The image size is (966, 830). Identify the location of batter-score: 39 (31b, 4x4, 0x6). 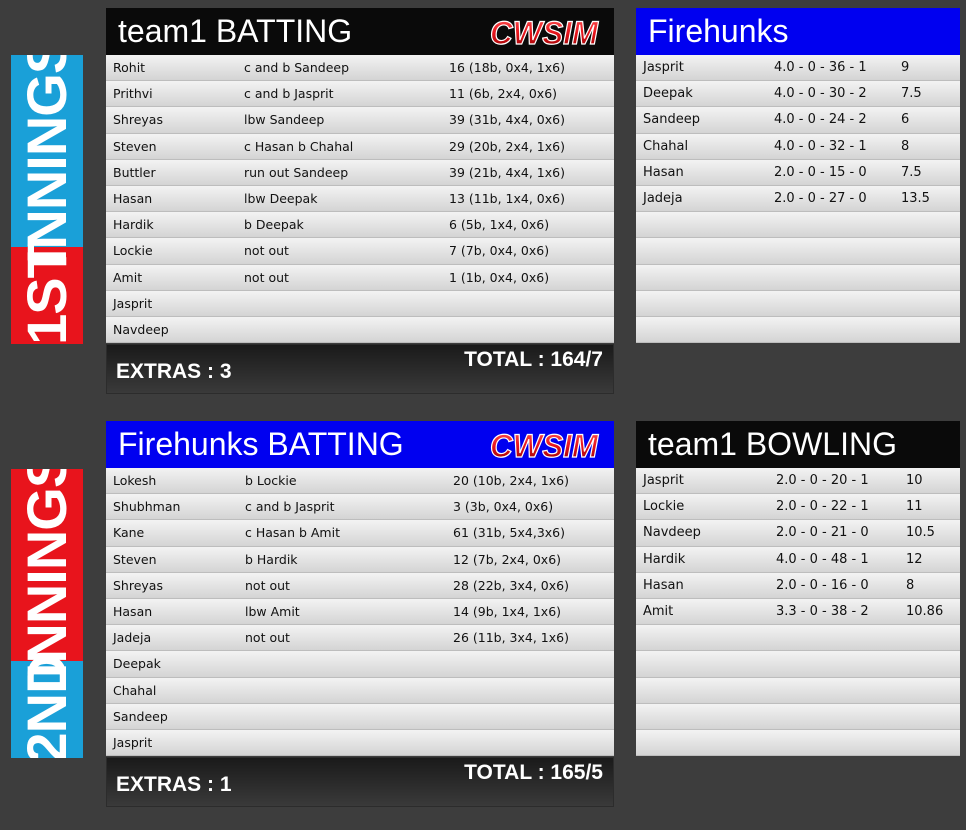
(507, 120).